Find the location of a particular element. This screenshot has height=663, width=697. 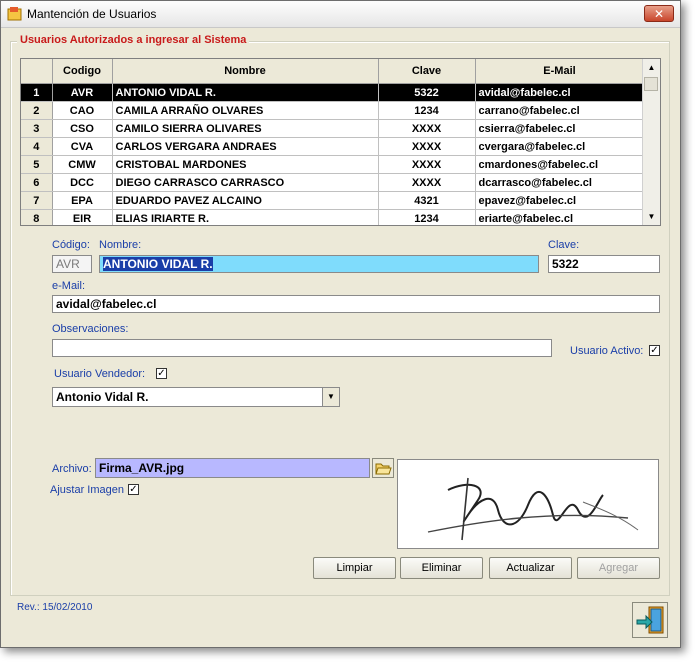

nombre-cell: CAMILO SIERRA OLIVARES is located at coordinates (245, 128).